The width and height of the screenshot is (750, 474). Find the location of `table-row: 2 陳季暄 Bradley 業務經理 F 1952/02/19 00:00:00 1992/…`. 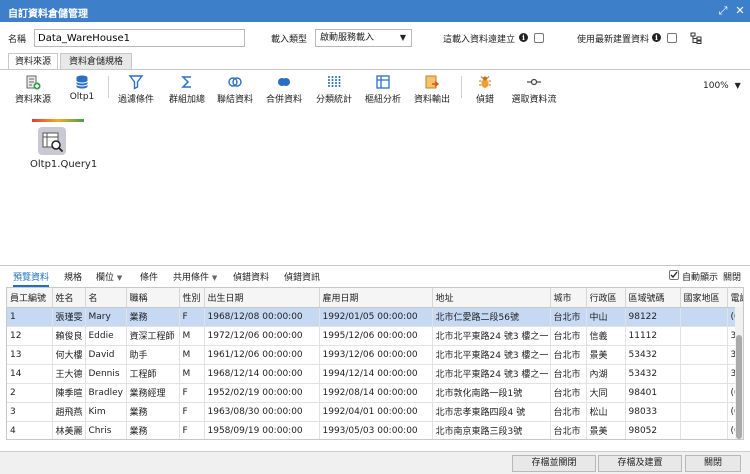

table-row: 2 陳季暄 Bradley 業務經理 F 1952/02/19 00:00:00 1992/… is located at coordinates (375, 393).